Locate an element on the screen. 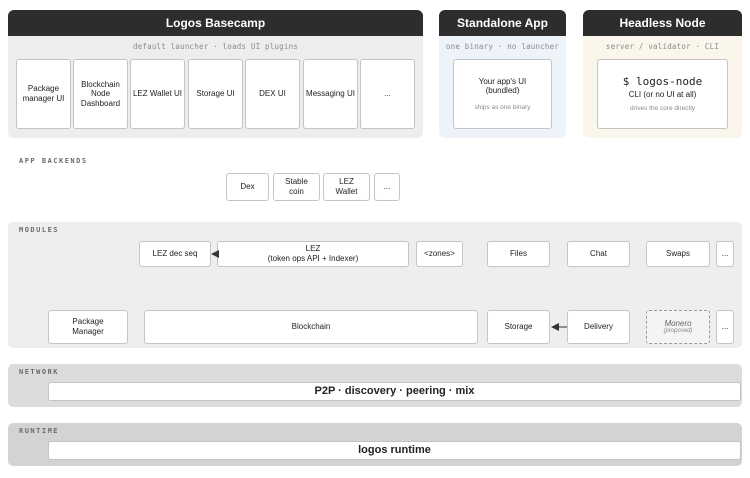  module-lez-dec-seq: LEZ dec seq is located at coordinates (175, 254).